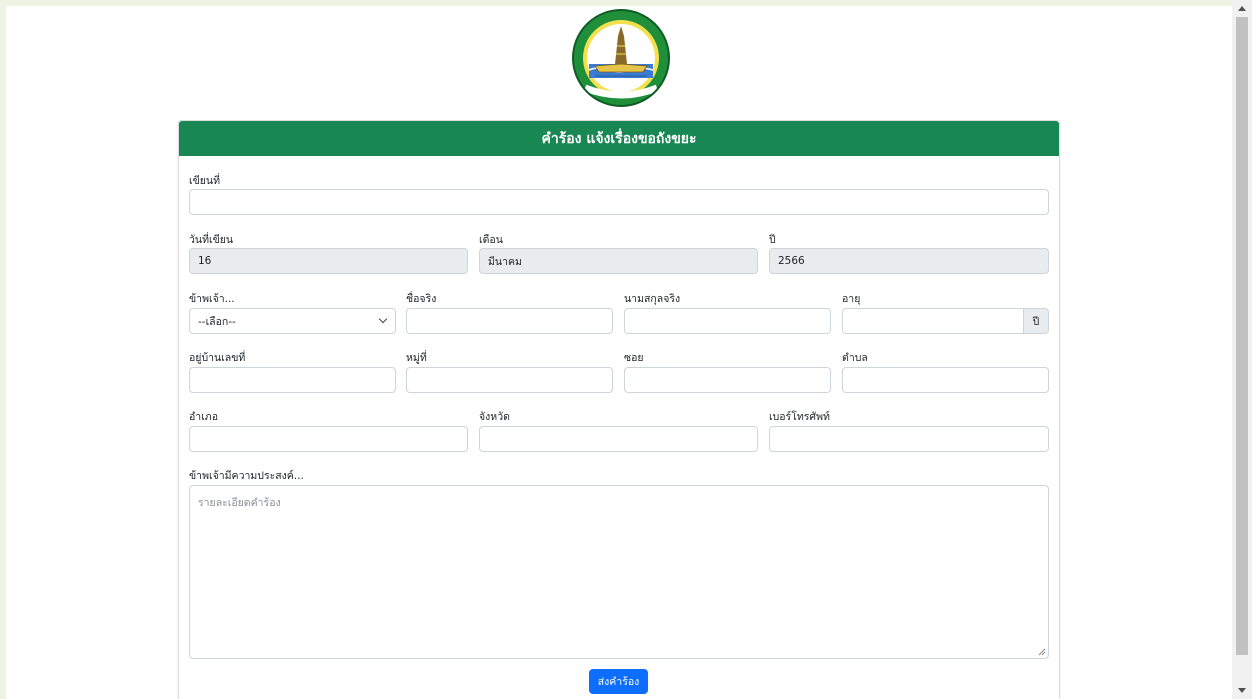 The image size is (1252, 699). What do you see at coordinates (491, 240) in the screenshot?
I see `month-label: เดือน` at bounding box center [491, 240].